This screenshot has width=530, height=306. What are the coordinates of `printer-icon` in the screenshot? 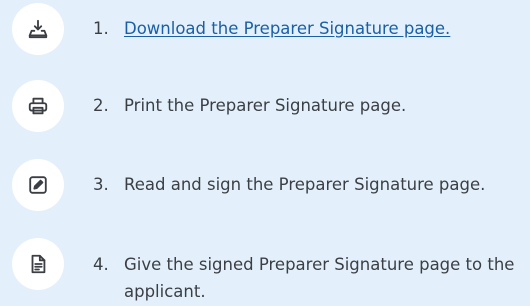 It's located at (38, 106).